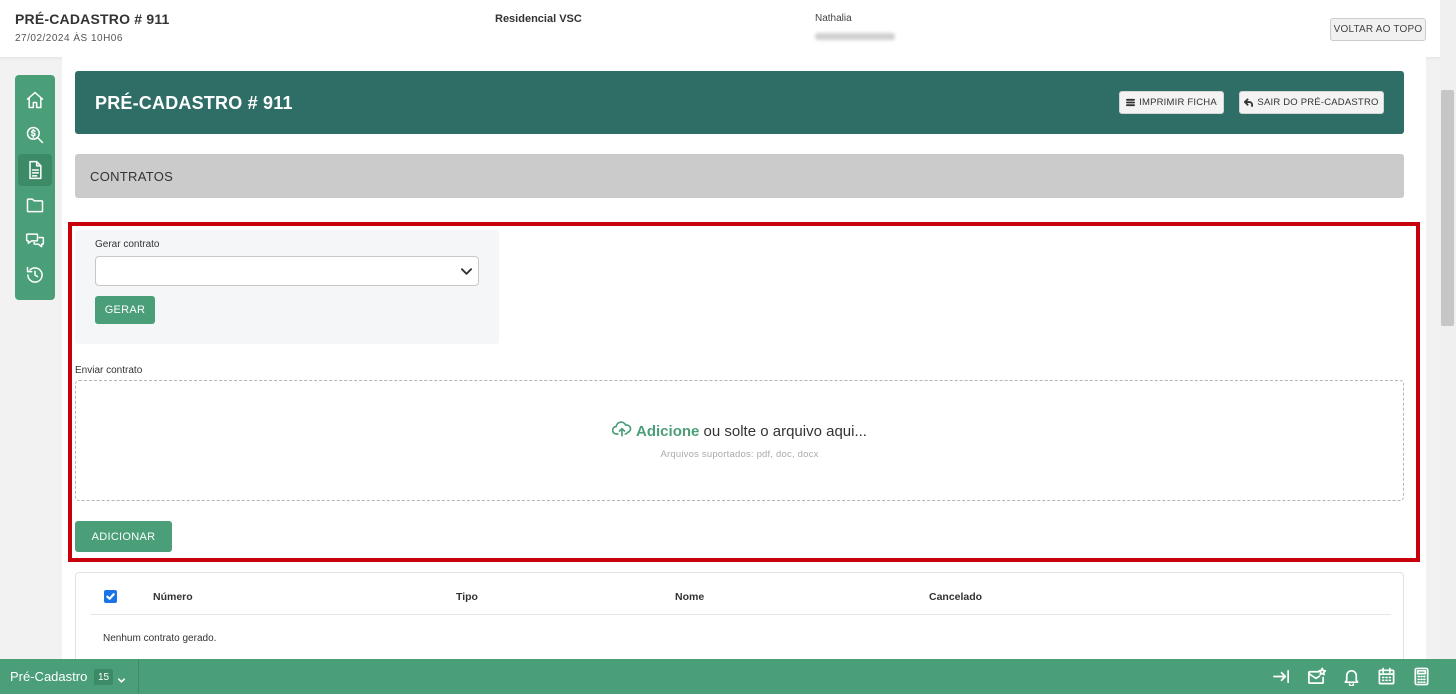  I want to click on print-record-button: IMPRIMIR FICHA, so click(1171, 102).